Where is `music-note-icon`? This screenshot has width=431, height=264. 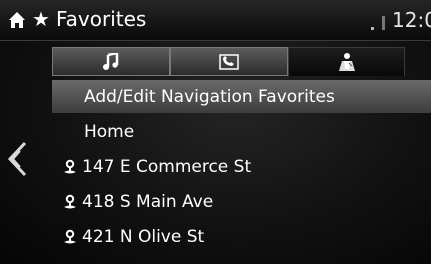
music-note-icon is located at coordinates (111, 61).